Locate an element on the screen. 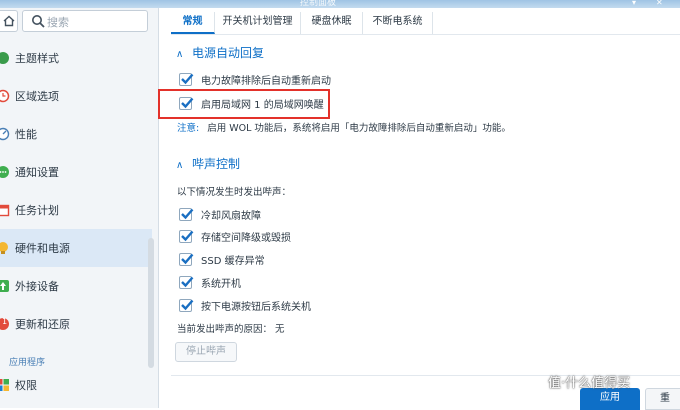 This screenshot has height=410, width=680. beep-boot-option: 系统开机 is located at coordinates (210, 282).